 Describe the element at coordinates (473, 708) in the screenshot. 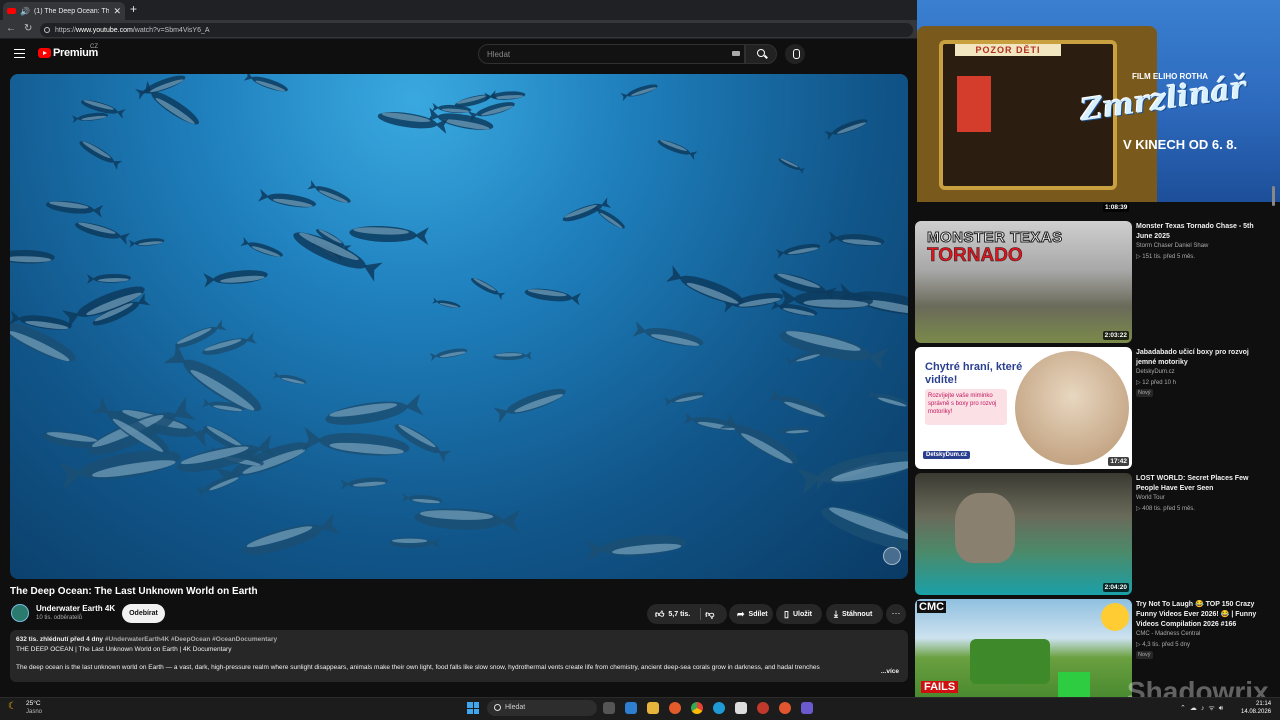

I see `windows-start-icon` at that location.